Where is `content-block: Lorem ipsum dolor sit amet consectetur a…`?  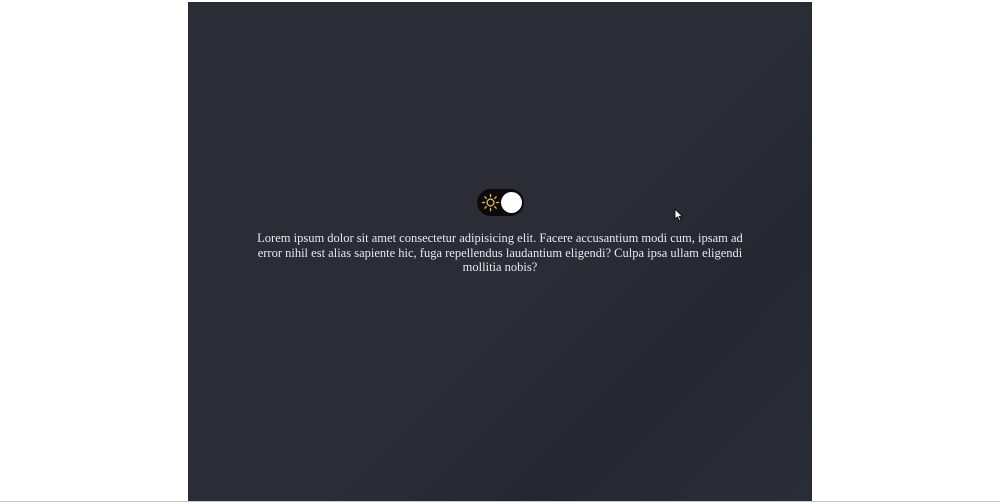 content-block: Lorem ipsum dolor sit amet consectetur a… is located at coordinates (500, 238).